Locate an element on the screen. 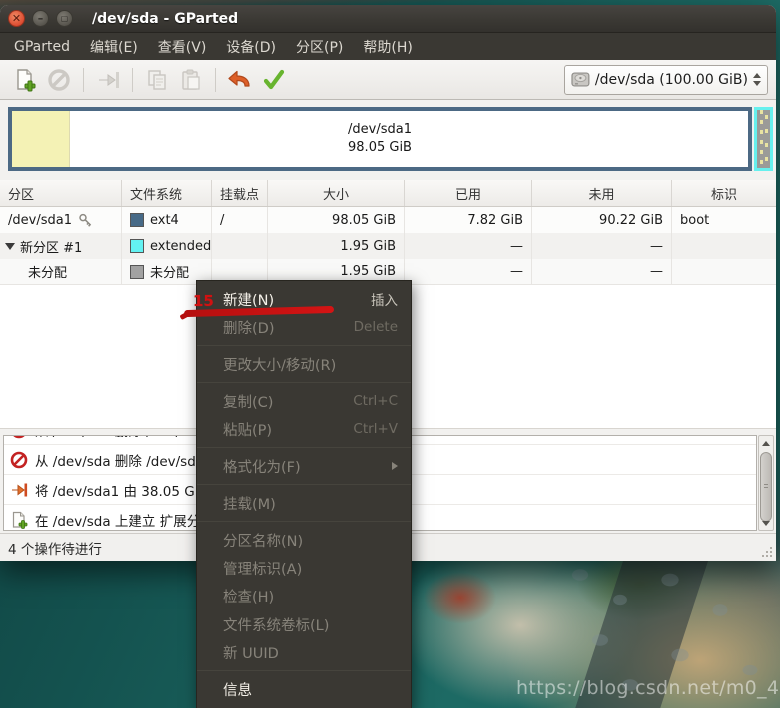 This screenshot has height=708, width=780. apply-button is located at coordinates (274, 80).